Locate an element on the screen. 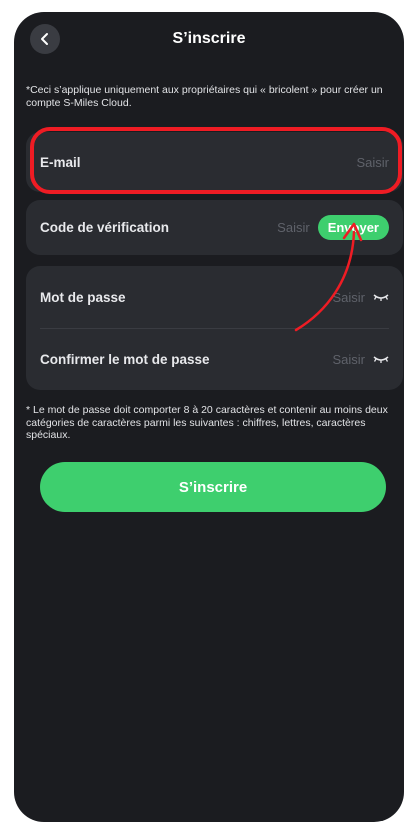 The image size is (407, 824). send-code-button: Envoyer is located at coordinates (353, 227).